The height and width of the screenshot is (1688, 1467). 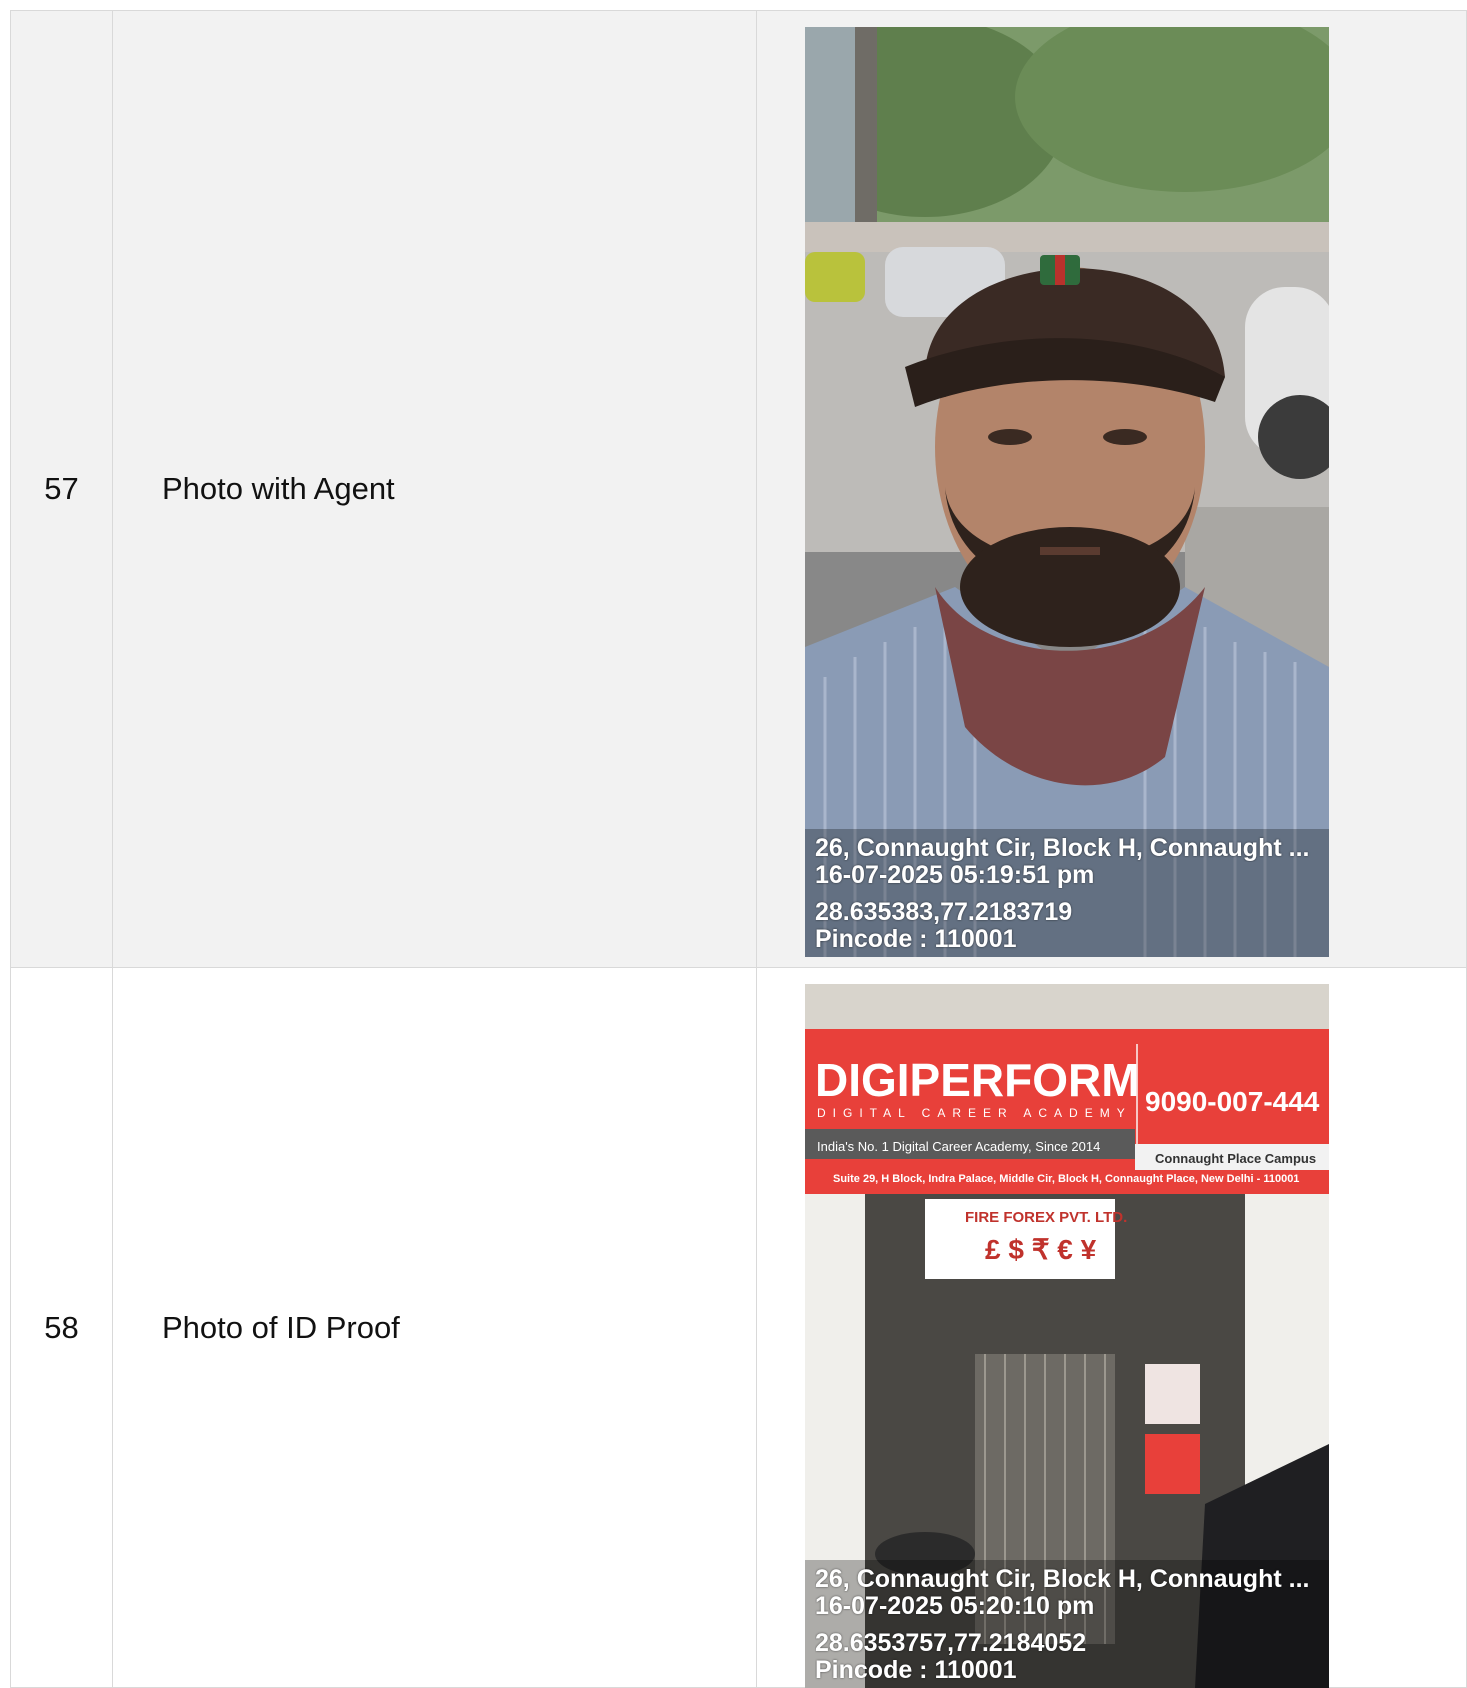 I want to click on stamp-coordinates: 28.6353757,77.2184052, so click(x=951, y=1643).